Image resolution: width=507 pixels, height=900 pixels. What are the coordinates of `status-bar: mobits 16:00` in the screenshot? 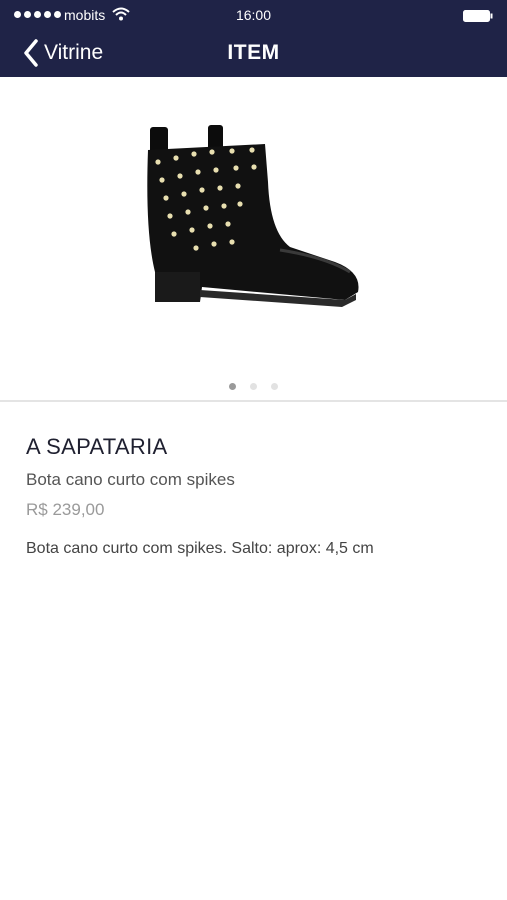 It's located at (253, 16).